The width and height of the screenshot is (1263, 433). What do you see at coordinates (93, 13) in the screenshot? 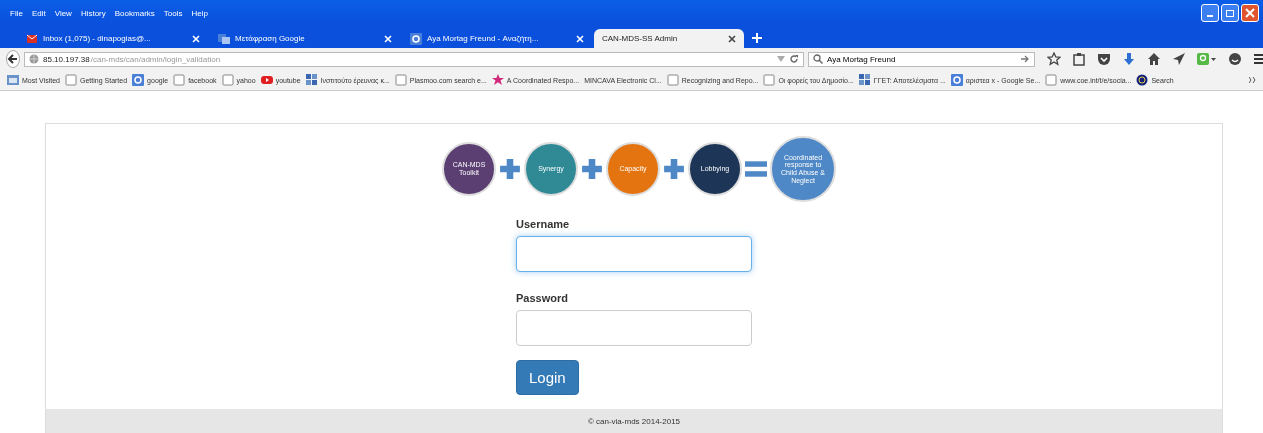
I see `menu-item: History` at bounding box center [93, 13].